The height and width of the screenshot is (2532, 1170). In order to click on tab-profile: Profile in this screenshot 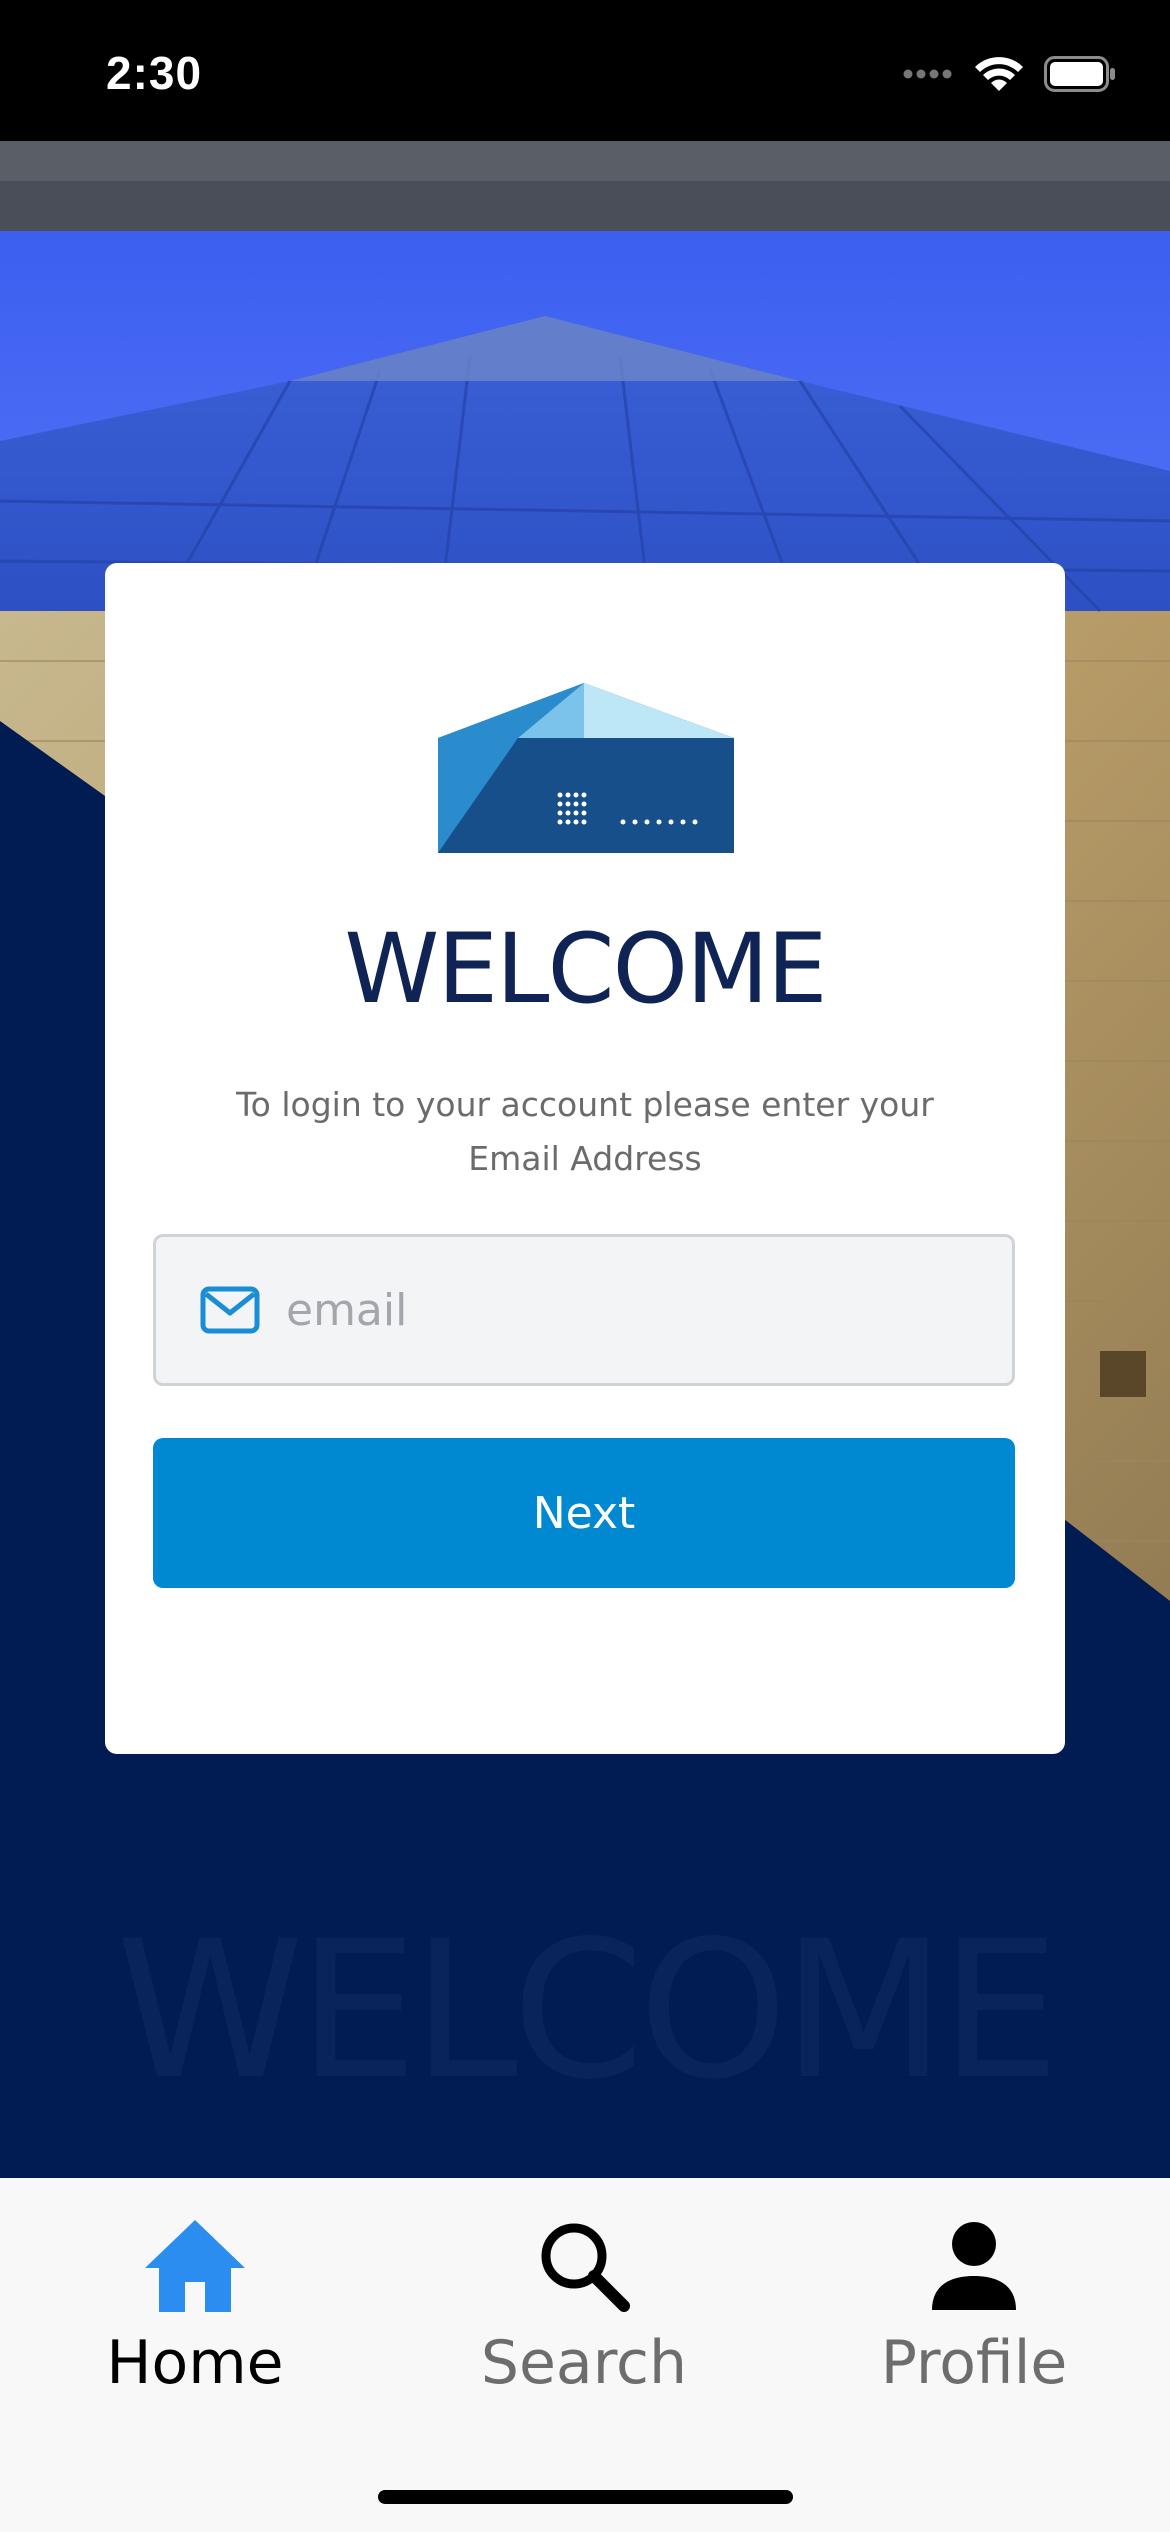, I will do `click(974, 2309)`.